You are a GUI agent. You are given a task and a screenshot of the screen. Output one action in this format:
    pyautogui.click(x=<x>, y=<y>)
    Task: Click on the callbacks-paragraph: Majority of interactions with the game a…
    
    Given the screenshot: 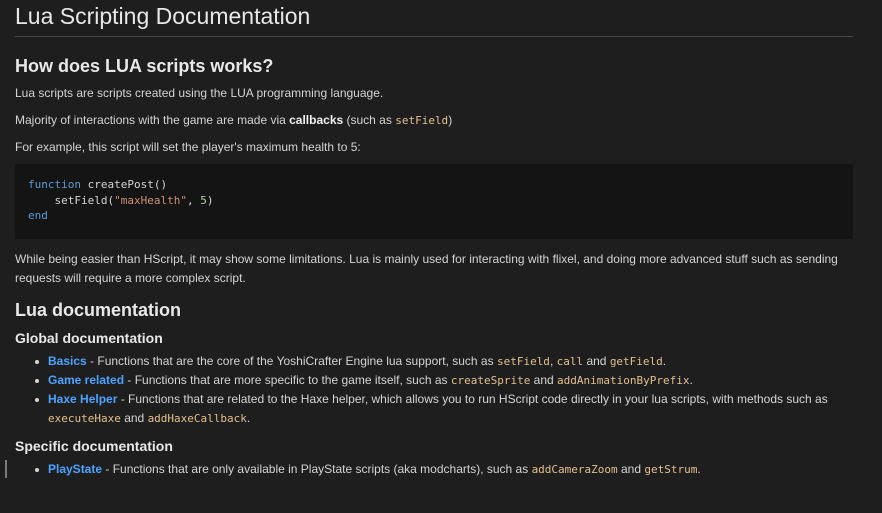 What is the action you would take?
    pyautogui.click(x=234, y=120)
    